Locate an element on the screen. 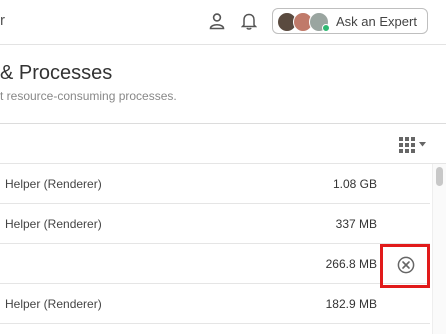 The image size is (446, 334). page-title: & Processes is located at coordinates (56, 73).